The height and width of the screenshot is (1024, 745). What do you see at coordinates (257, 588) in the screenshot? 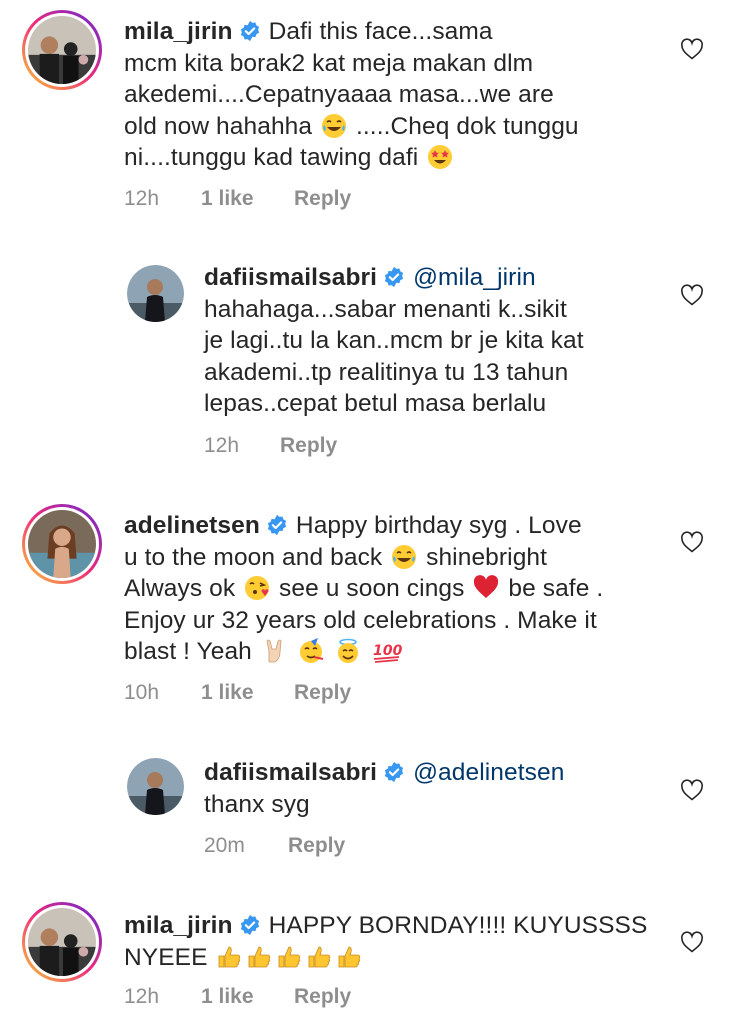
I see `face-blowing-kiss-icon` at bounding box center [257, 588].